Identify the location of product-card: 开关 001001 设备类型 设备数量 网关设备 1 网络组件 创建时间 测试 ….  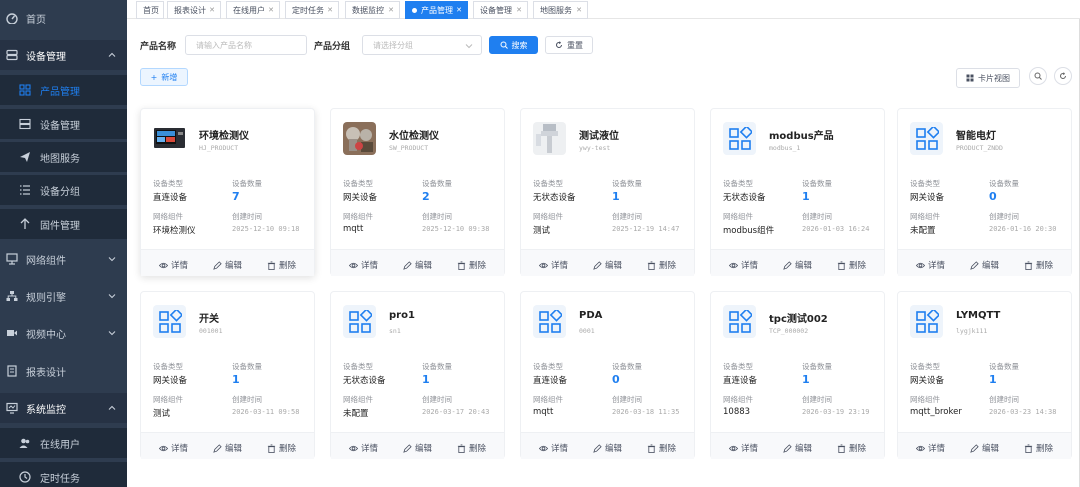
(227, 375).